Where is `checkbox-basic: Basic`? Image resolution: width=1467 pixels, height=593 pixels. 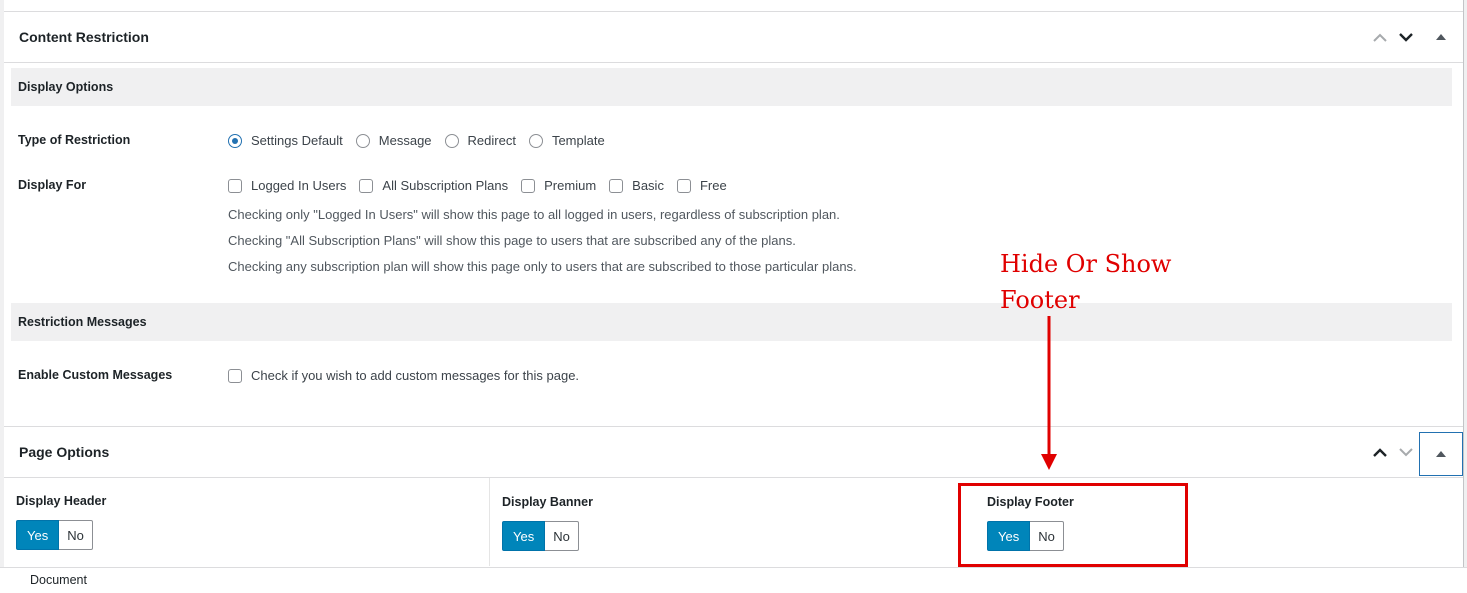
checkbox-basic: Basic is located at coordinates (636, 185).